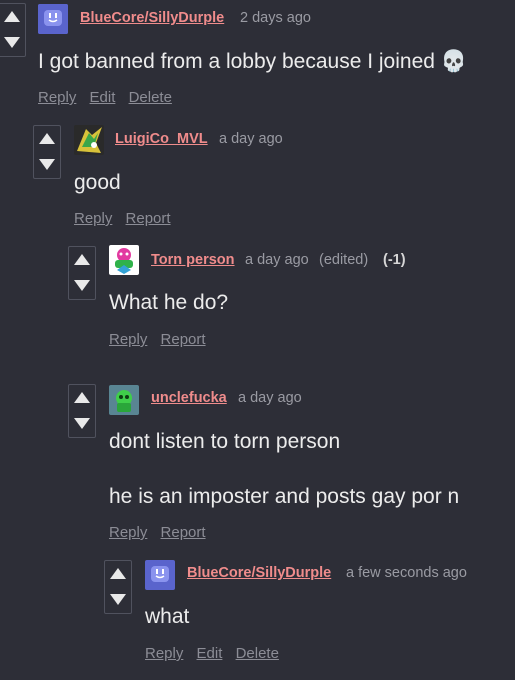 This screenshot has height=680, width=515. I want to click on score-badge: (-1), so click(394, 260).